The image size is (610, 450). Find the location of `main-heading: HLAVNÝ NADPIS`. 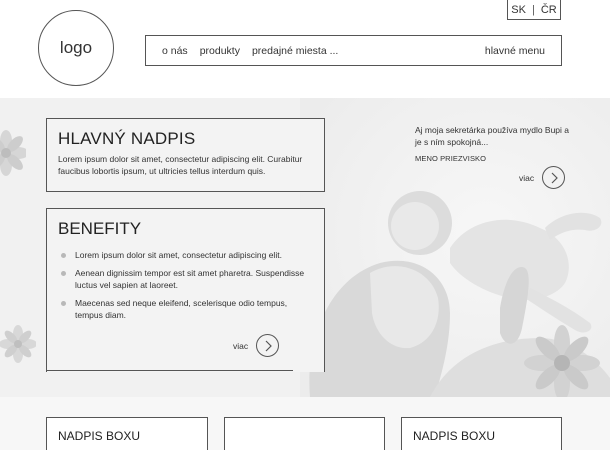

main-heading: HLAVNÝ NADPIS is located at coordinates (127, 138).